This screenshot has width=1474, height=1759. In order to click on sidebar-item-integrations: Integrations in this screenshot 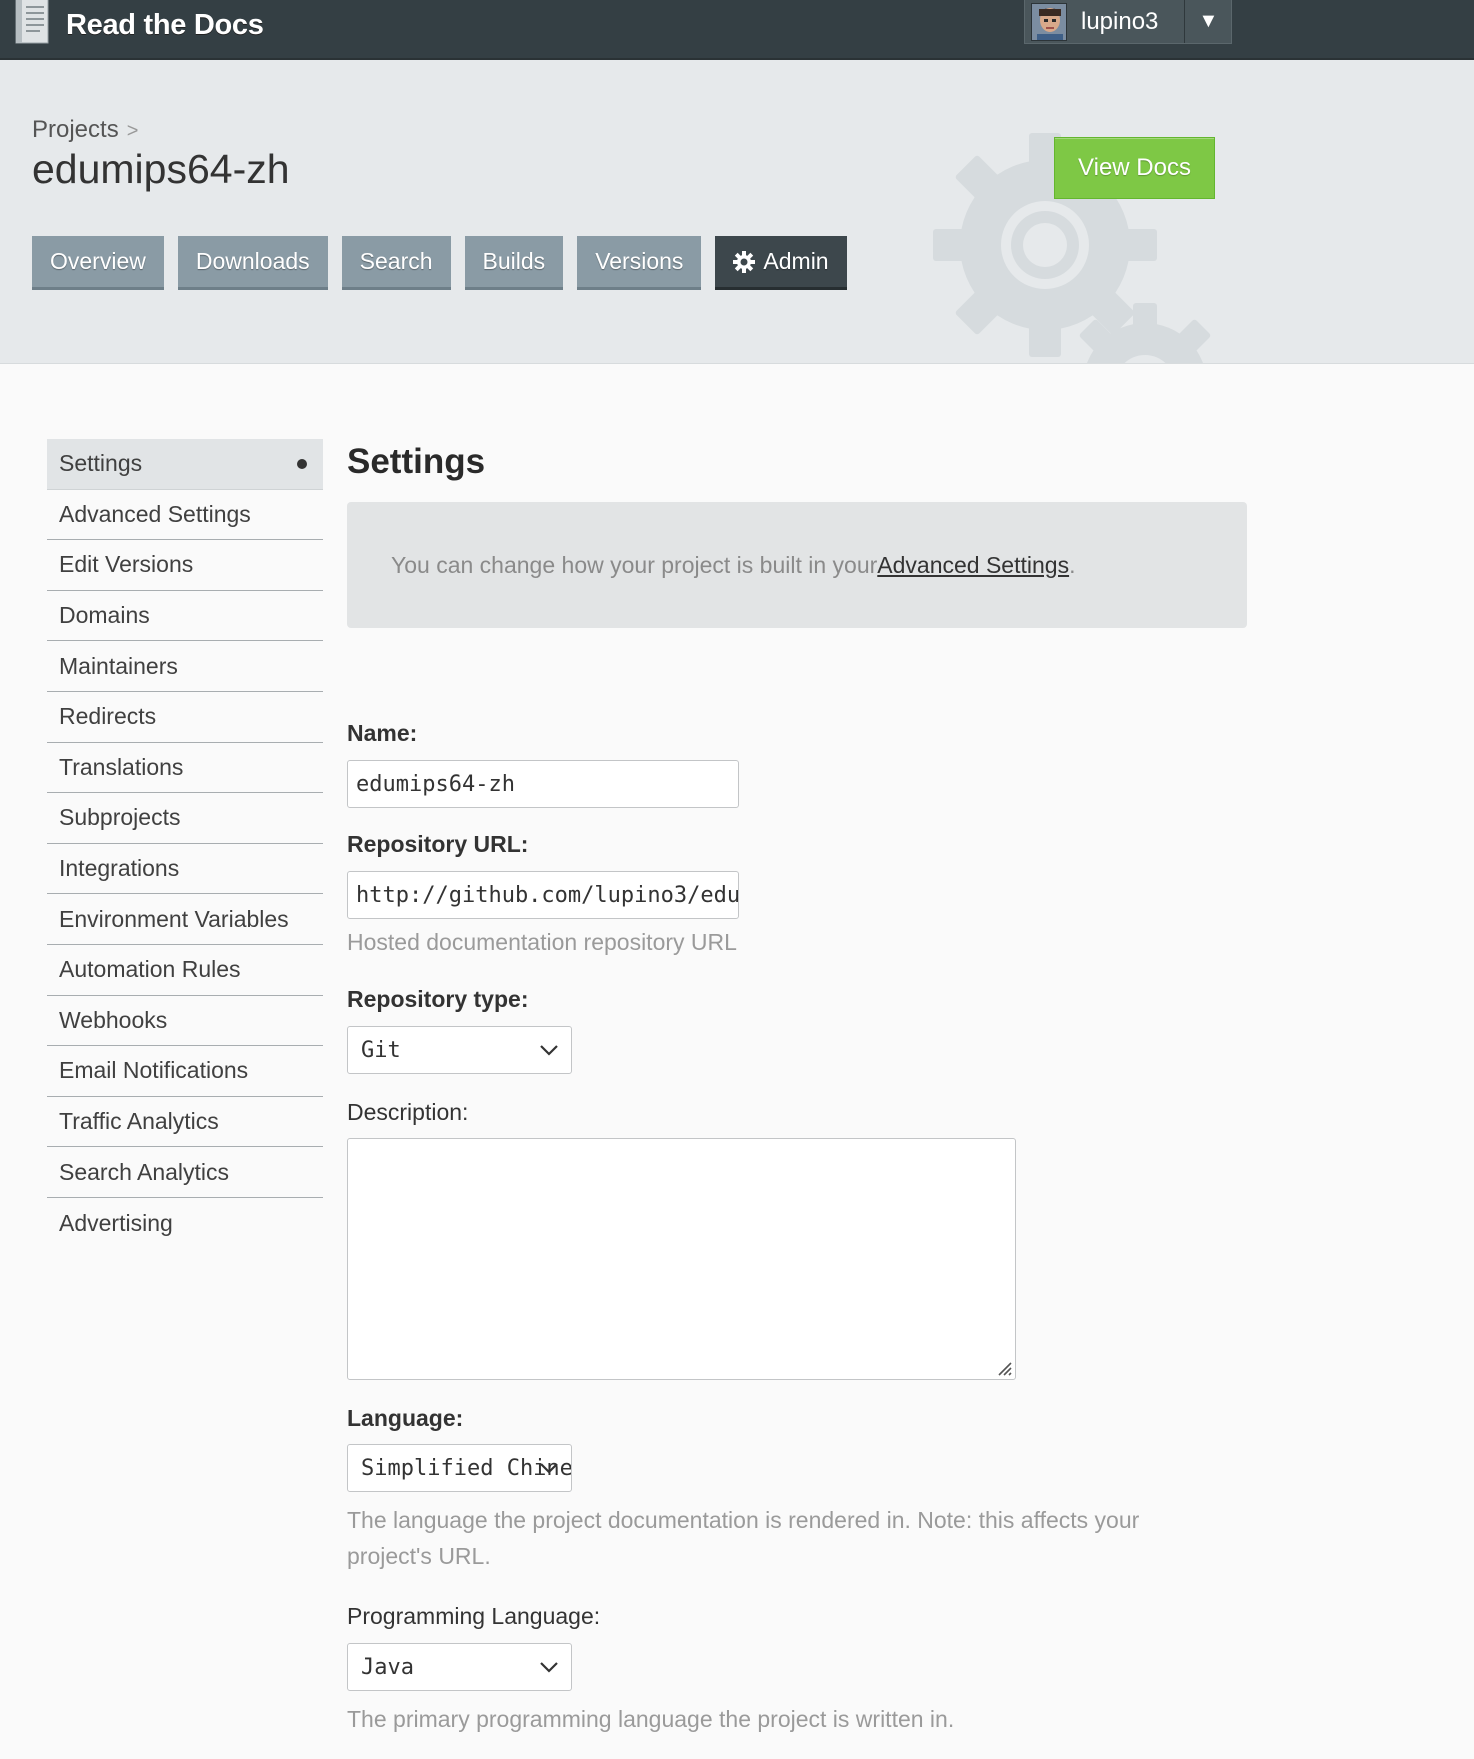, I will do `click(185, 869)`.